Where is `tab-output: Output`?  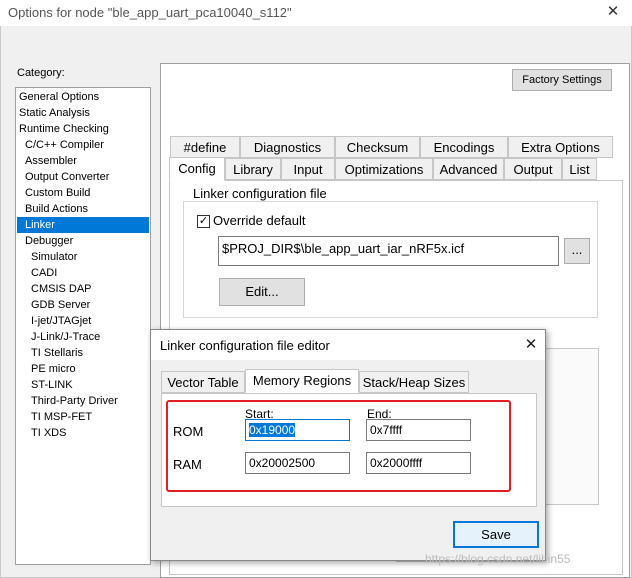 tab-output: Output is located at coordinates (533, 169).